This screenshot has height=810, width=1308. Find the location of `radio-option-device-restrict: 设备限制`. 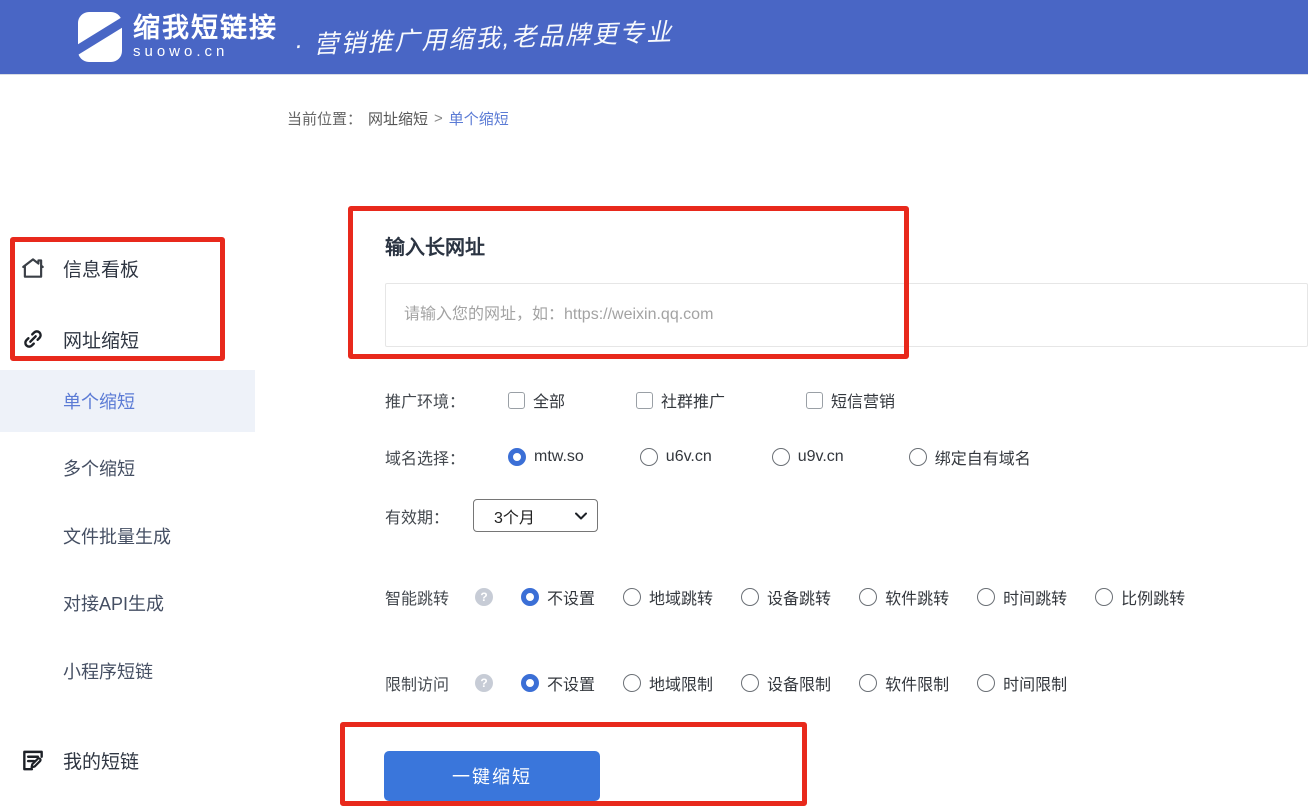

radio-option-device-restrict: 设备限制 is located at coordinates (786, 683).